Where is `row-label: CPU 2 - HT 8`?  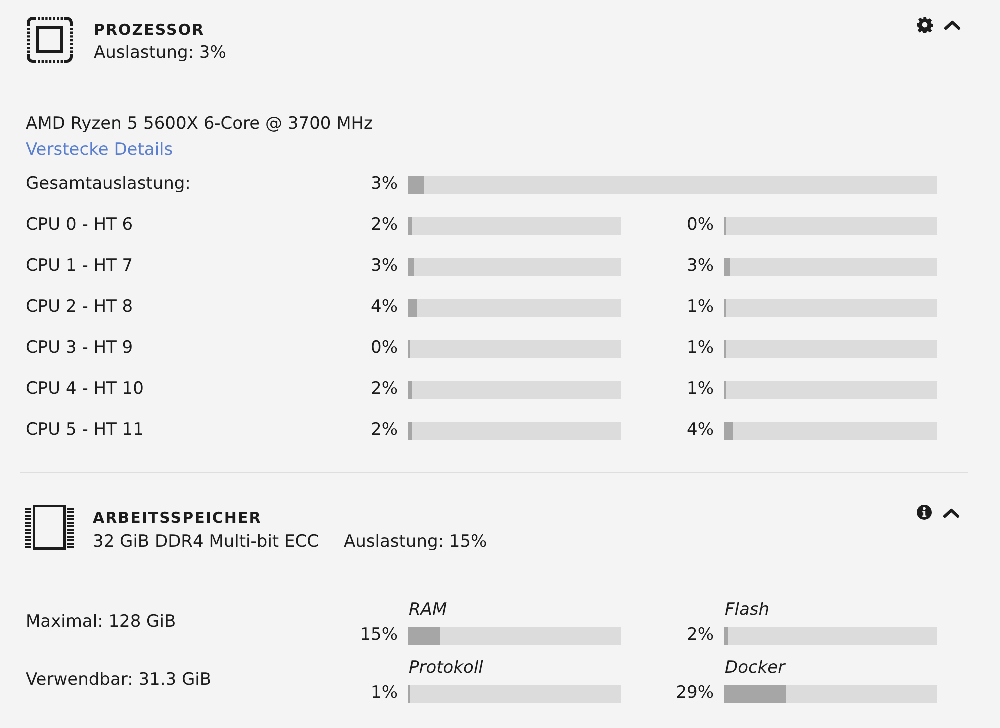 row-label: CPU 2 - HT 8 is located at coordinates (80, 307).